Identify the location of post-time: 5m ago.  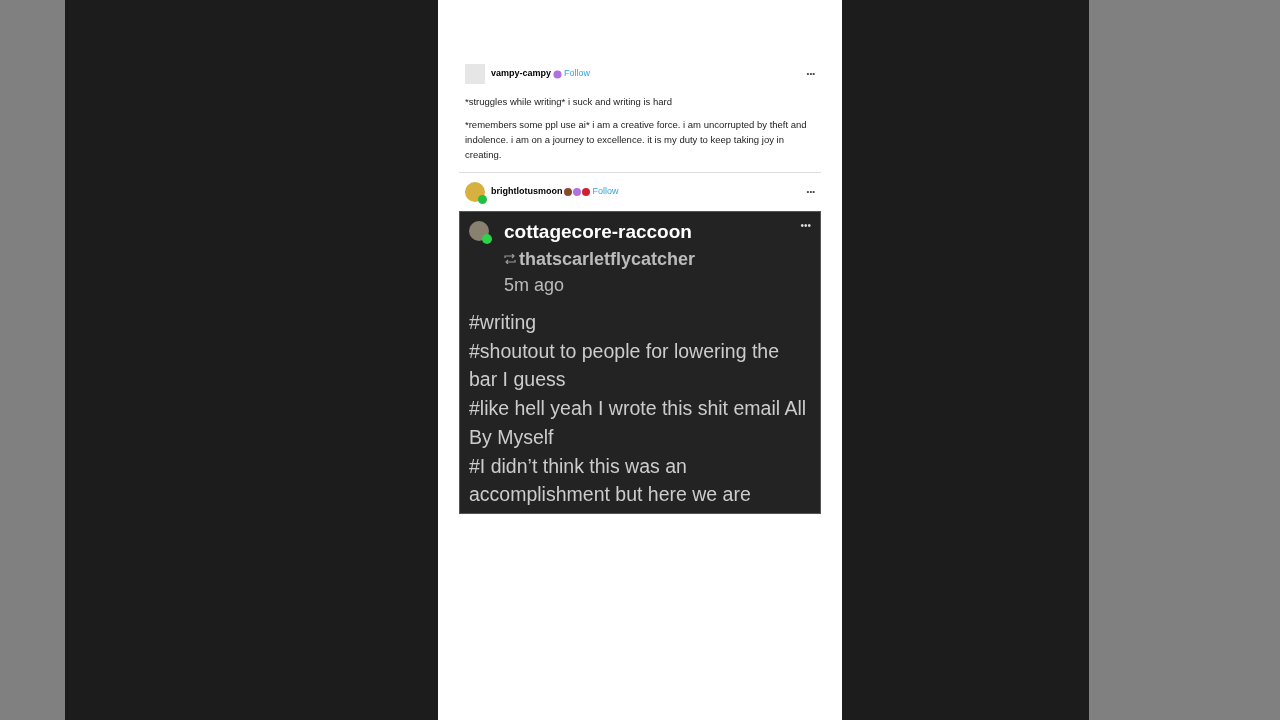
(535, 285).